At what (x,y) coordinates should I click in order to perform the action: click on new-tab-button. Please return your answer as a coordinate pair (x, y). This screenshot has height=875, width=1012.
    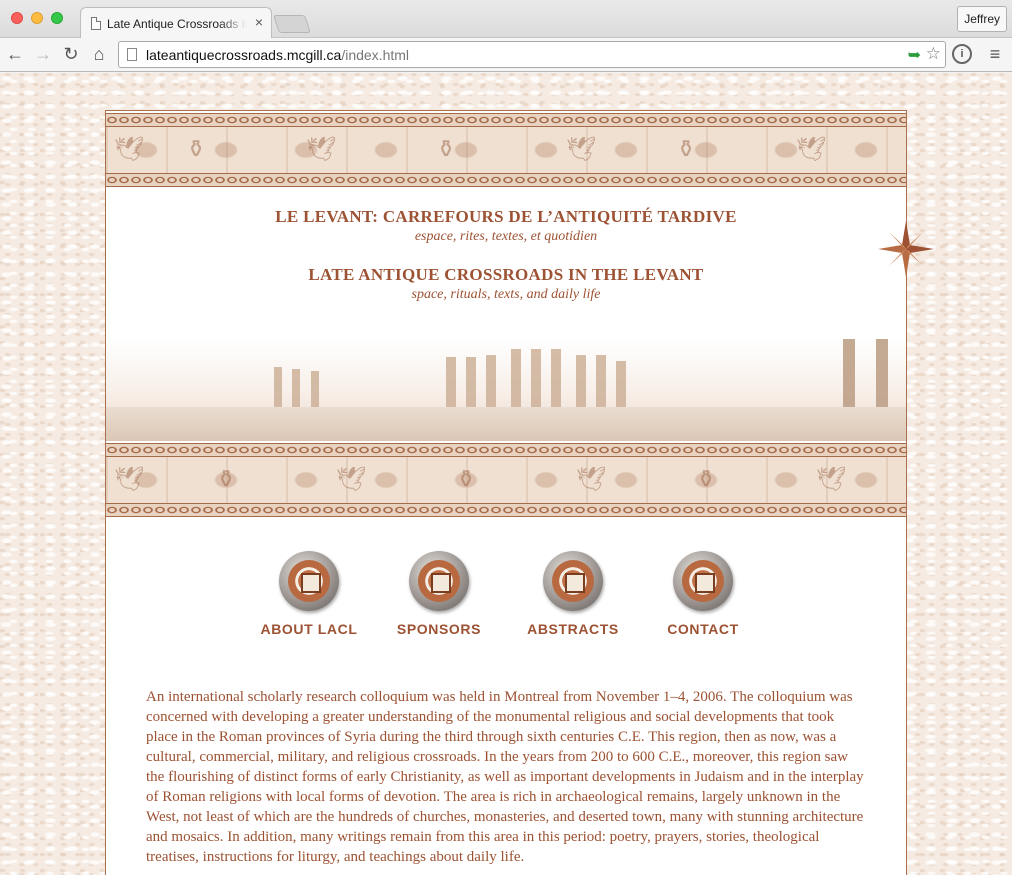
    Looking at the image, I should click on (292, 24).